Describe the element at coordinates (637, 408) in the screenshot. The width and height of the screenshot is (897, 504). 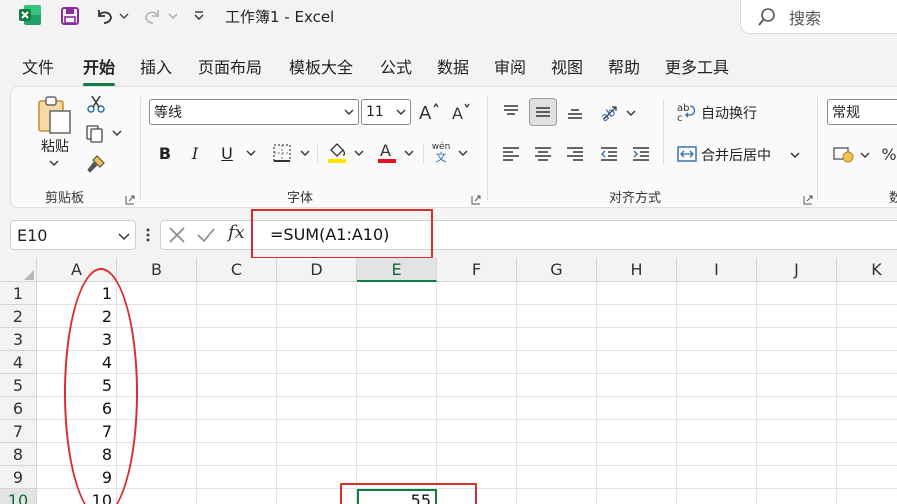
I see `cell-h6` at that location.